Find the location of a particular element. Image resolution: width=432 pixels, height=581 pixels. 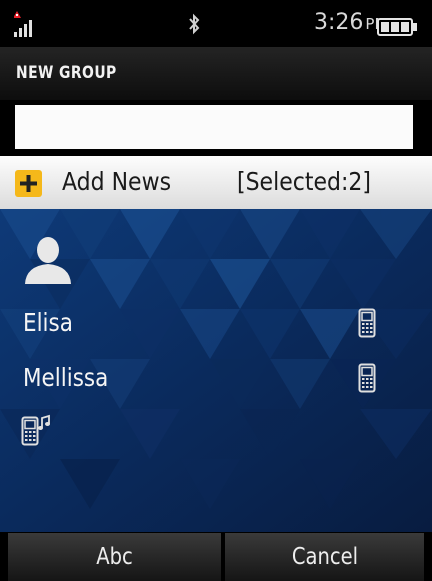

member-name: Elisa is located at coordinates (48, 322).